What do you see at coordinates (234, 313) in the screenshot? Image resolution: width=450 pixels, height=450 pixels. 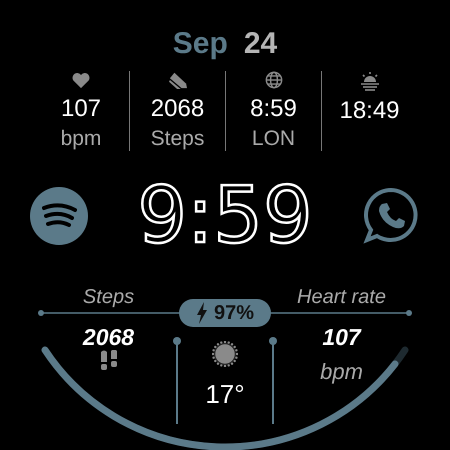 I see `battery-reading: 97%` at bounding box center [234, 313].